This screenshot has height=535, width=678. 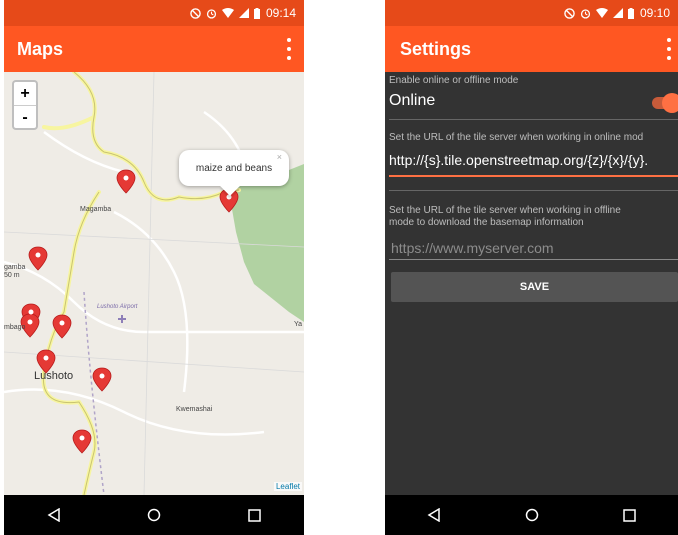 What do you see at coordinates (234, 168) in the screenshot?
I see `popup-text: maize and beans` at bounding box center [234, 168].